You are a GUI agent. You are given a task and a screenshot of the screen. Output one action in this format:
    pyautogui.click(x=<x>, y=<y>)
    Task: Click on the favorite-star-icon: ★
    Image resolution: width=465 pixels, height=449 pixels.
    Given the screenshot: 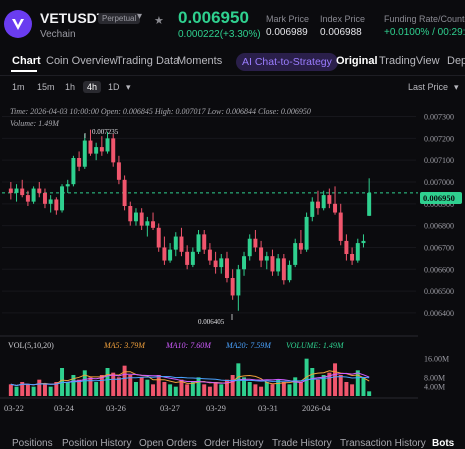 What is the action you would take?
    pyautogui.click(x=159, y=20)
    